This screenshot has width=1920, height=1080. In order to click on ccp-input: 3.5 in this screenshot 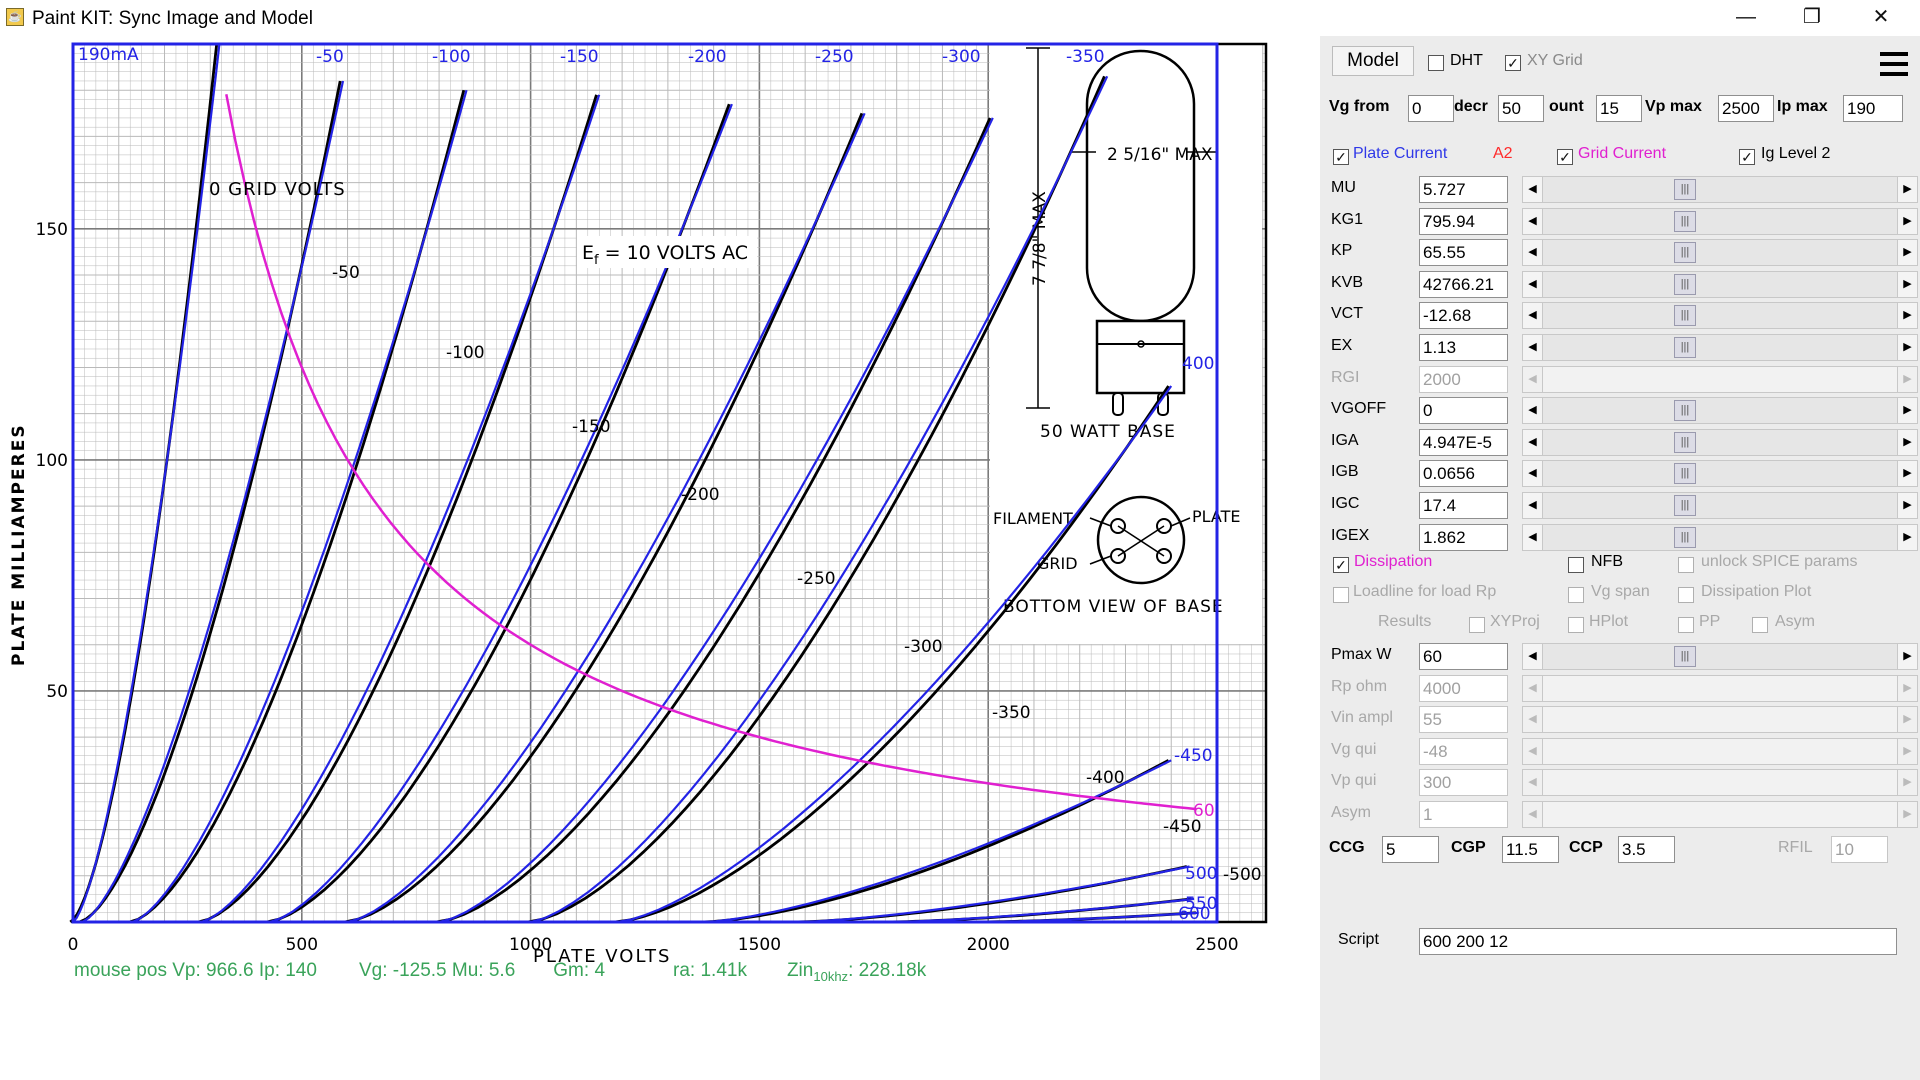, I will do `click(1646, 849)`.